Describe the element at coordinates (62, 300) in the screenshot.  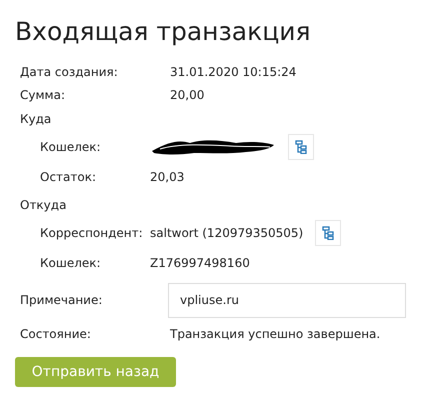
I see `field-label: Примечание:` at that location.